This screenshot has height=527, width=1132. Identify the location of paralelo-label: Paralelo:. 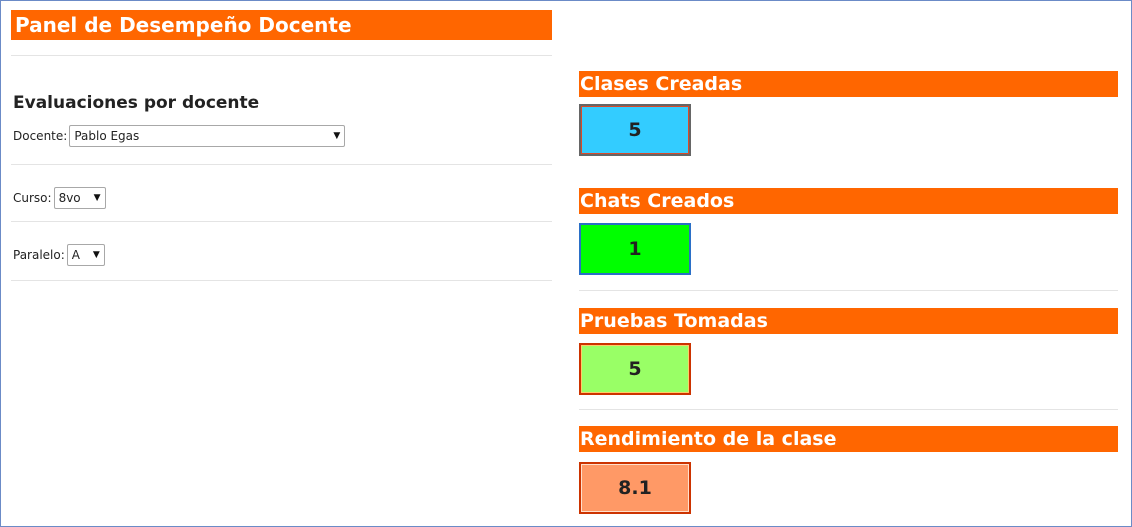
(39, 255).